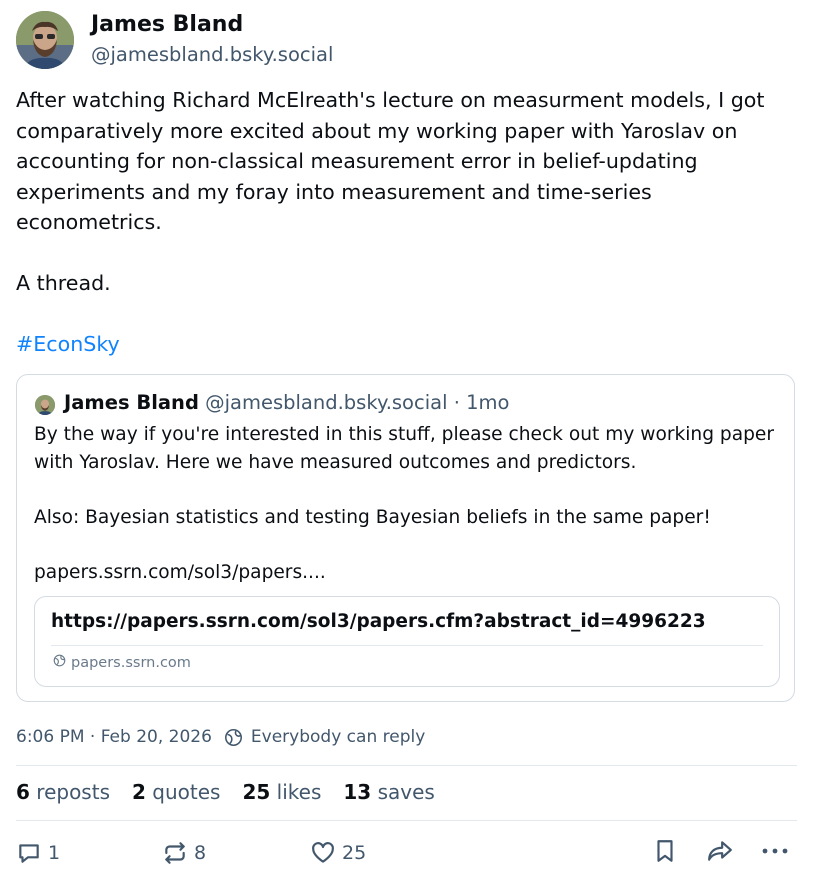 This screenshot has width=813, height=883. I want to click on post-timestamp: 6:06 PM · Feb 20, 2026, so click(114, 737).